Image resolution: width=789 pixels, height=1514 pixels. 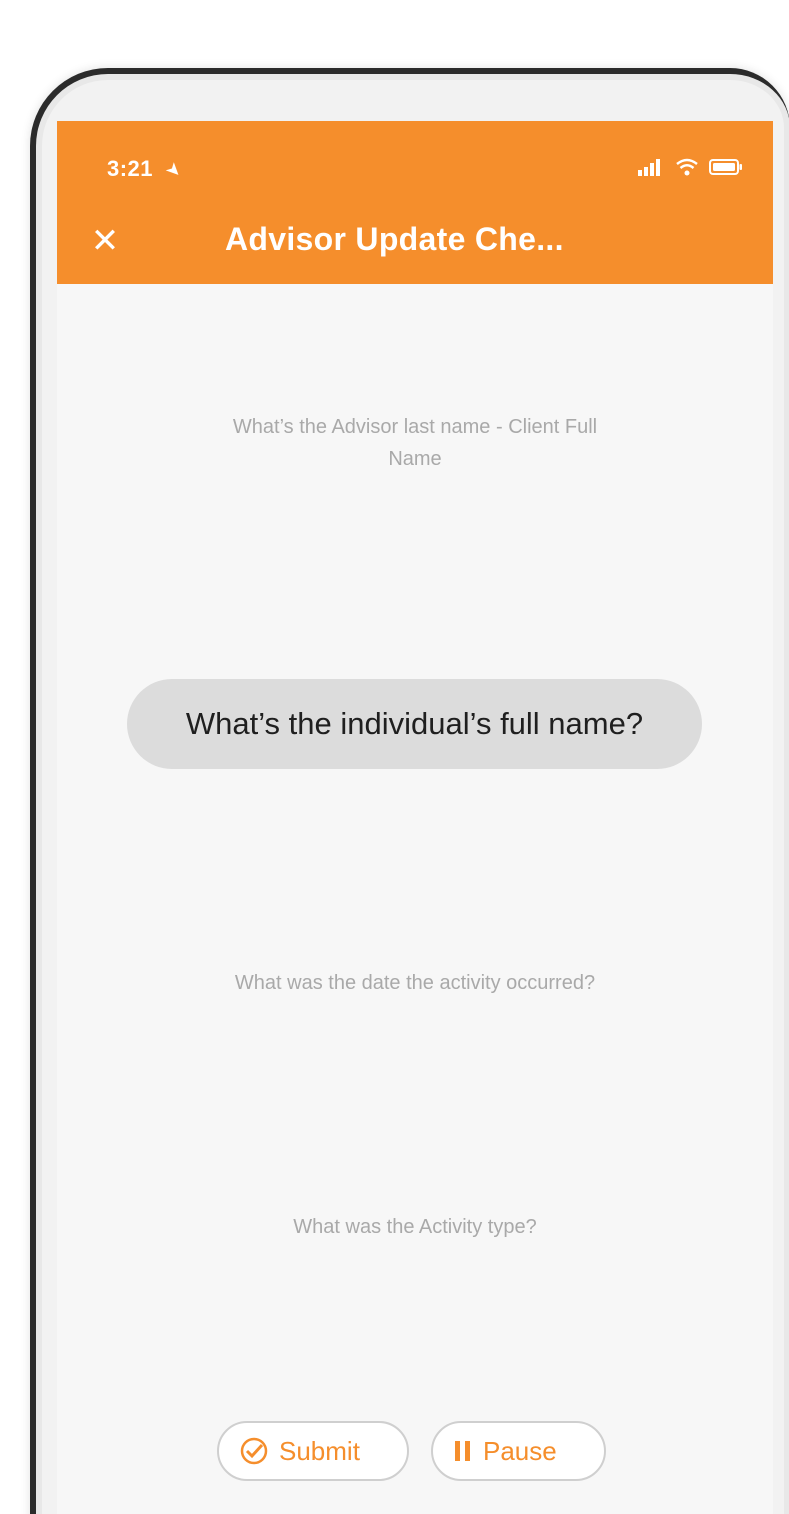 I want to click on question-text: What was the Activity type?, so click(x=415, y=1227).